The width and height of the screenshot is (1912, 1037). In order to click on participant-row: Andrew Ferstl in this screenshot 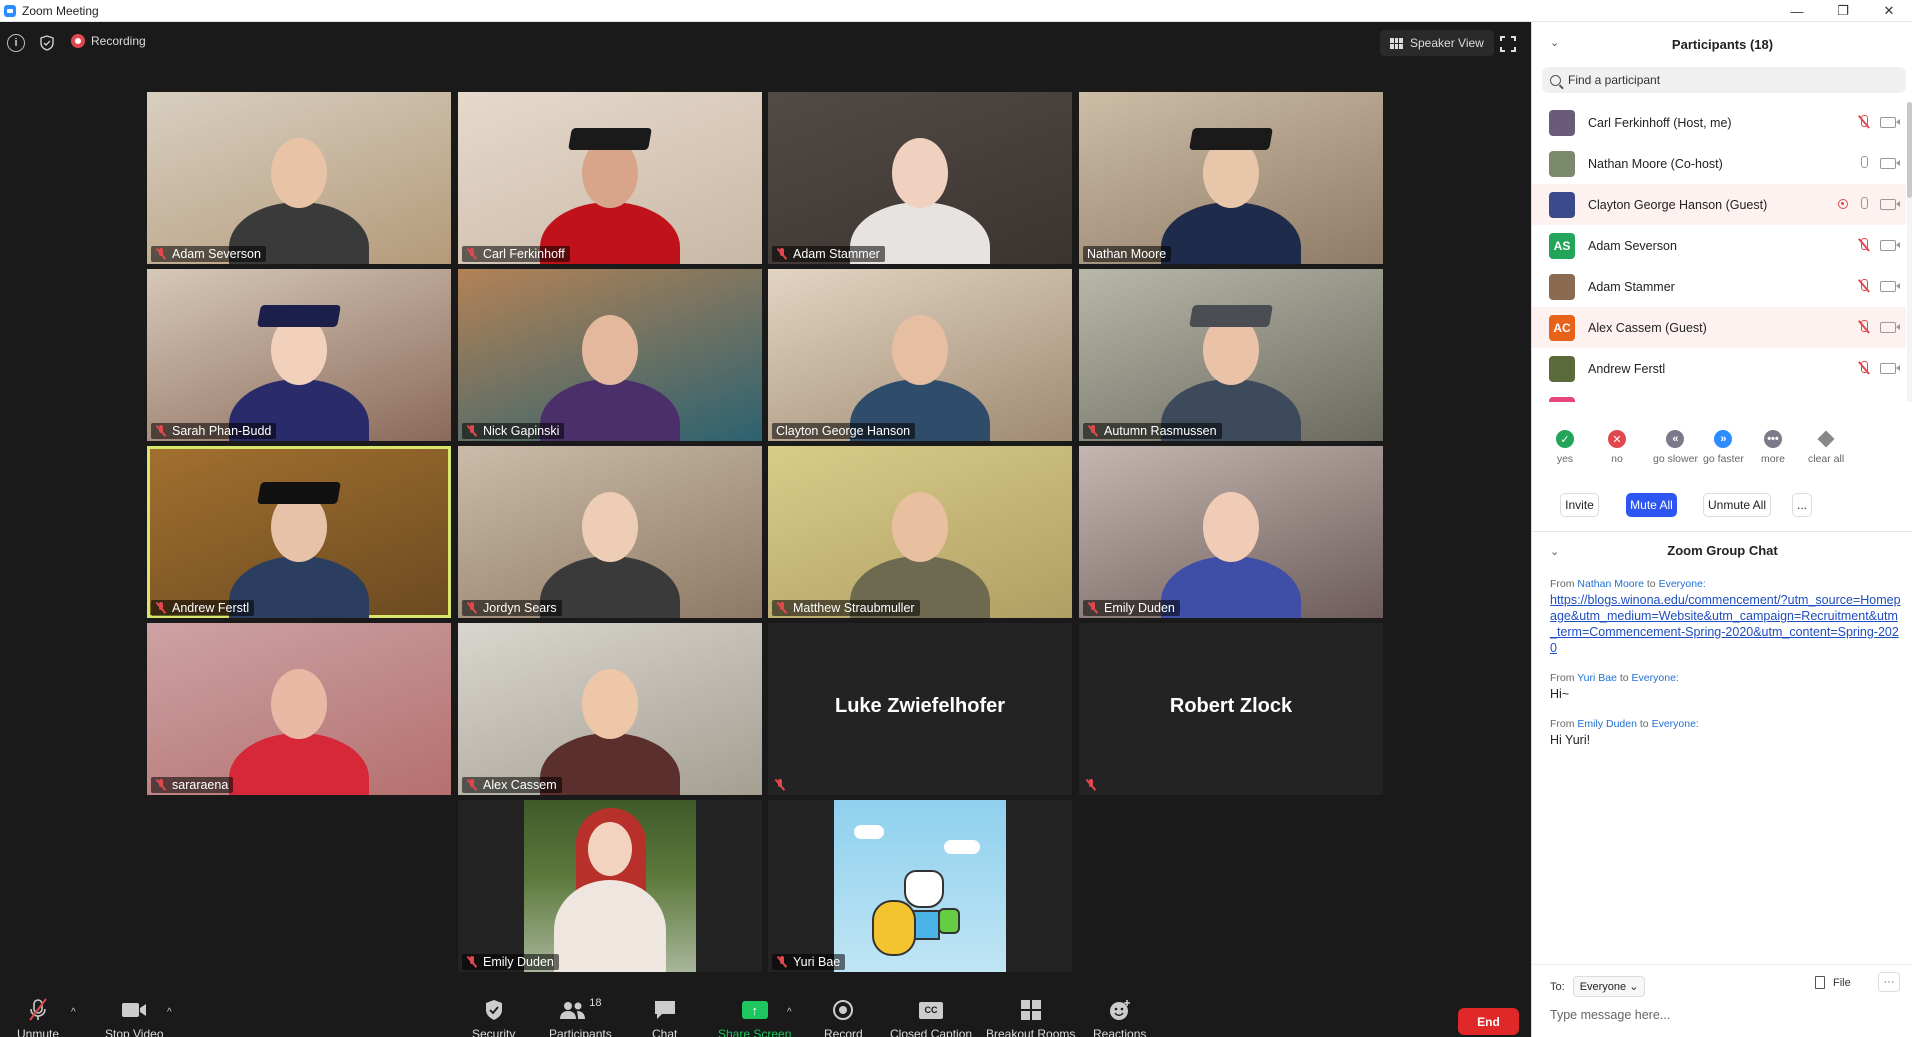, I will do `click(1719, 368)`.